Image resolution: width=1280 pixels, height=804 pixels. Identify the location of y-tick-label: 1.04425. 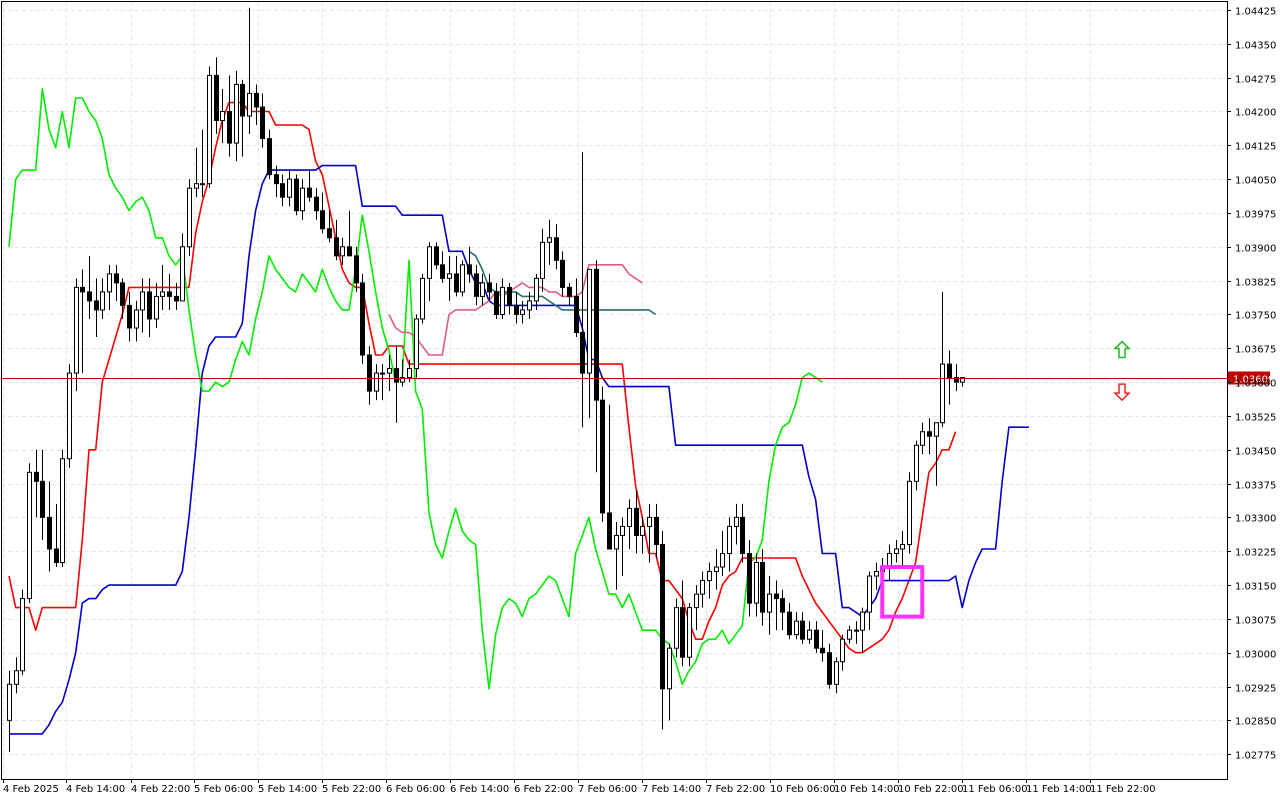
(1255, 12).